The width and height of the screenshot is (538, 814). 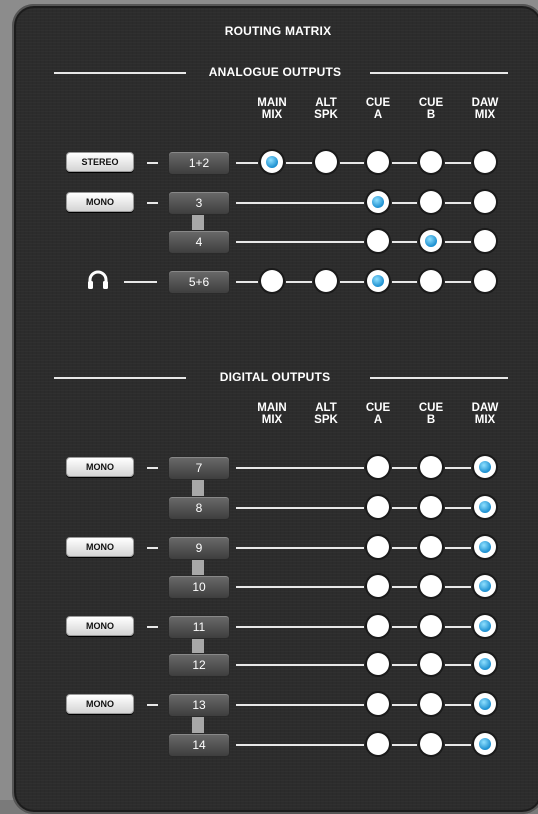 What do you see at coordinates (378, 744) in the screenshot?
I see `route-radio-14-cue-a` at bounding box center [378, 744].